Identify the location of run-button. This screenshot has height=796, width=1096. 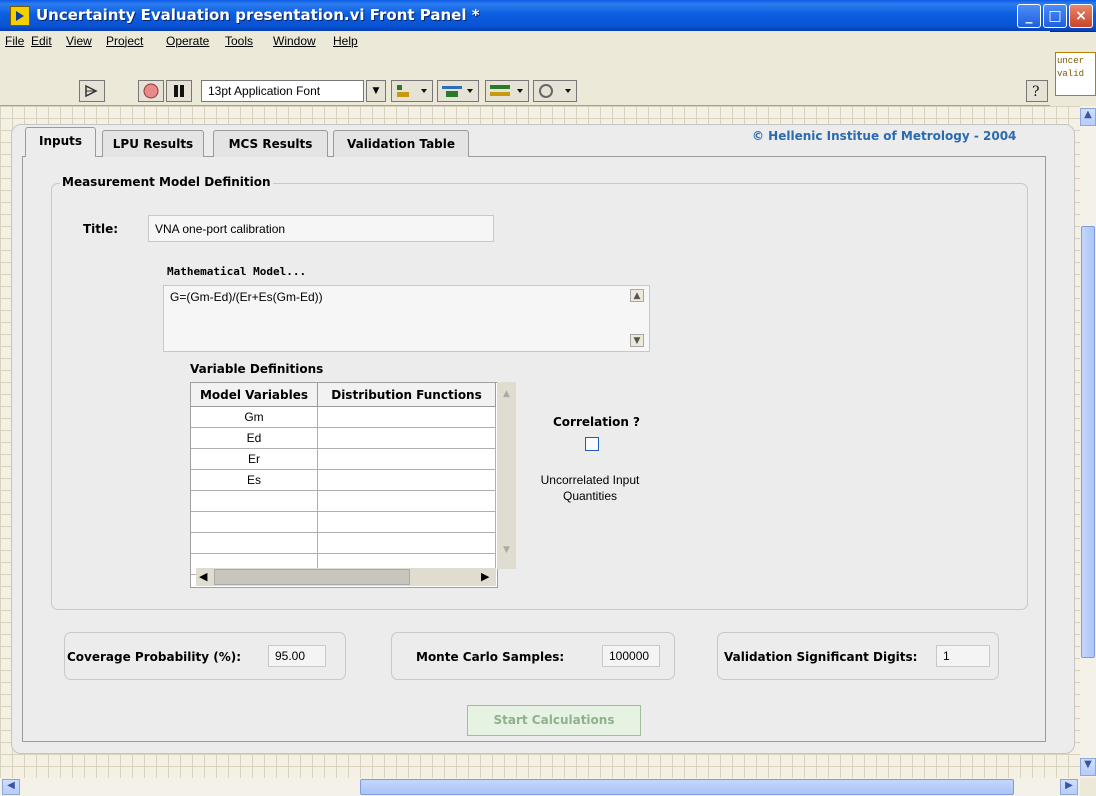
(92, 91).